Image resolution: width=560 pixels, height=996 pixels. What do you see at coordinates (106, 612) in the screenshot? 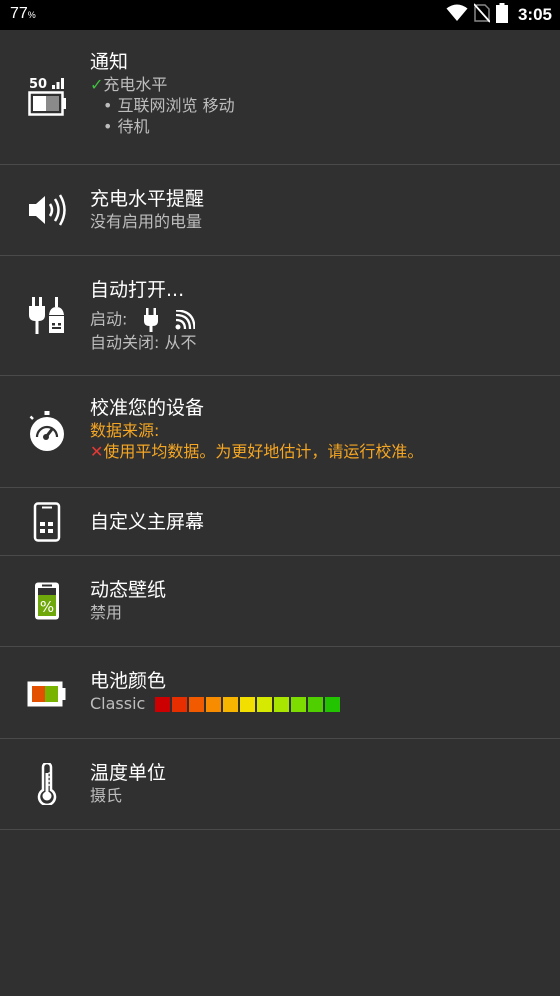
I see `live-wallpaper-subtitle: 禁用` at bounding box center [106, 612].